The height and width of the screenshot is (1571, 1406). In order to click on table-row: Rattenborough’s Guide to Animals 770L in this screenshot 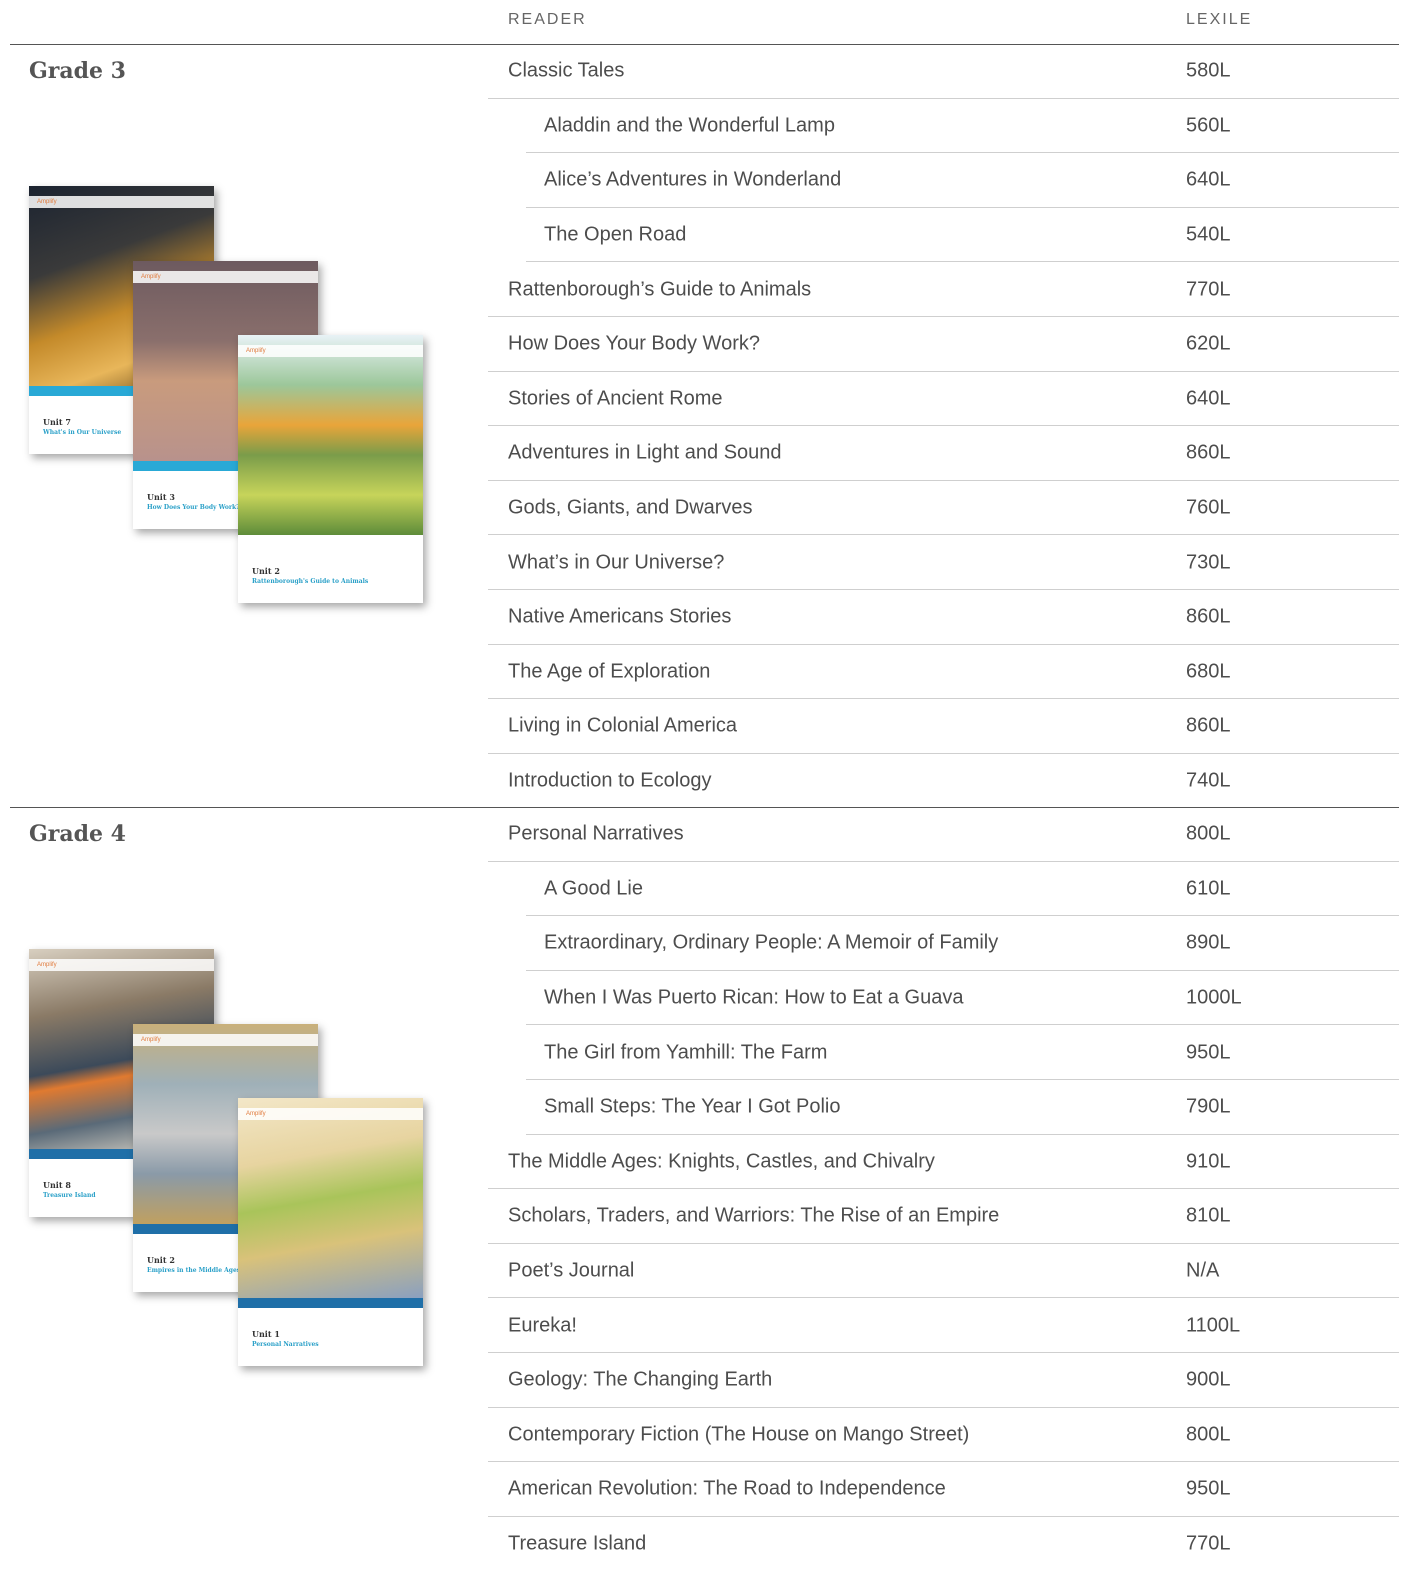, I will do `click(943, 289)`.